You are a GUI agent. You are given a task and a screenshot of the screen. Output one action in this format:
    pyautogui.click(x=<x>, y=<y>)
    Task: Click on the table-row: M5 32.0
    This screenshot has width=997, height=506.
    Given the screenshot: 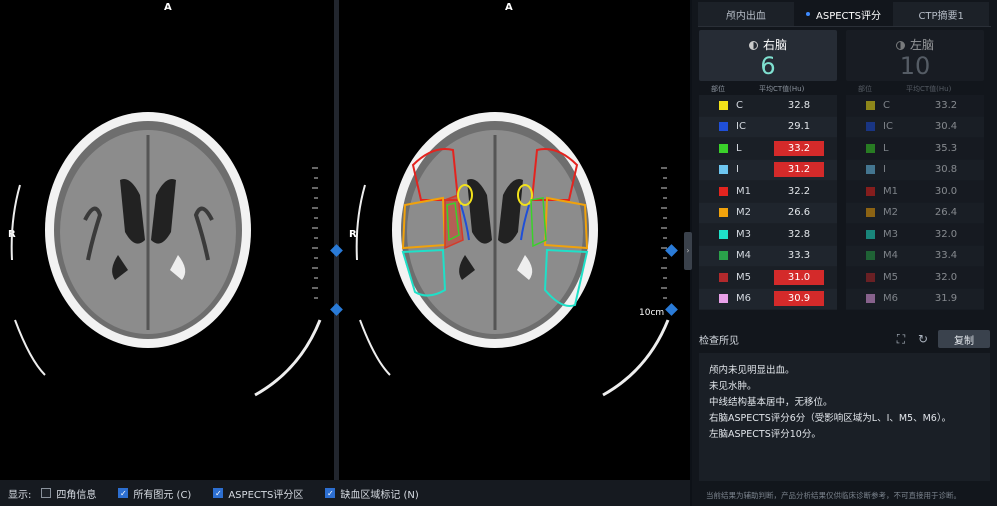 What is the action you would take?
    pyautogui.click(x=915, y=278)
    